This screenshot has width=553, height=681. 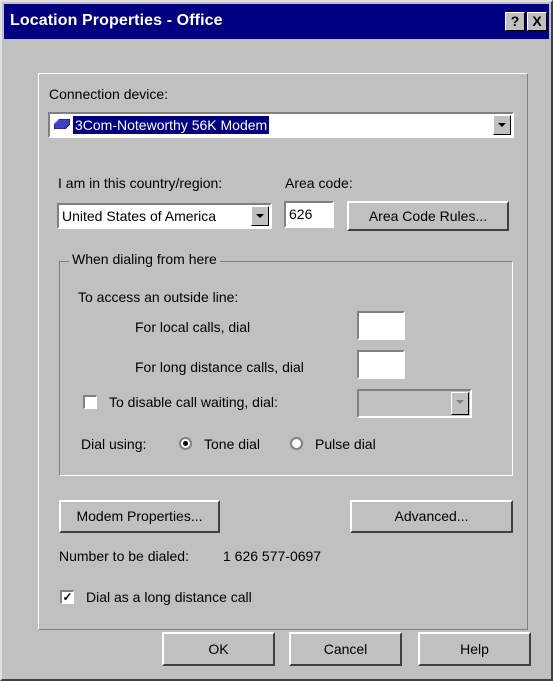 I want to click on long-distance-input, so click(x=381, y=364).